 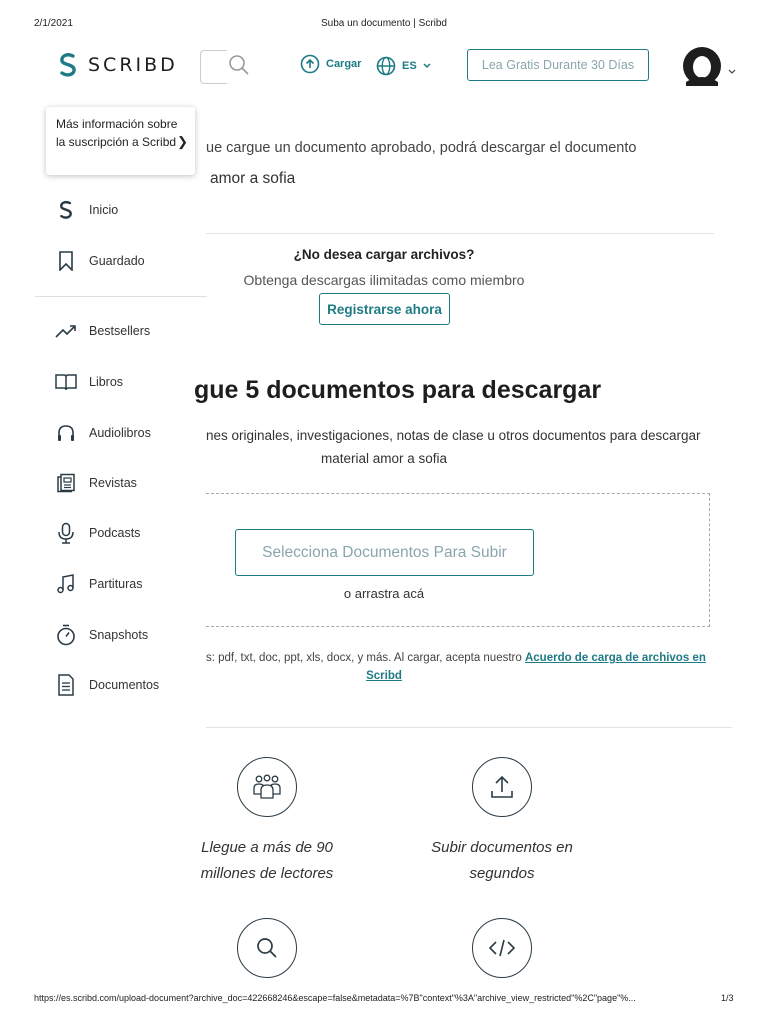 What do you see at coordinates (558, 65) in the screenshot?
I see `free-trial-button: Lea Gratis Durante 30 Días` at bounding box center [558, 65].